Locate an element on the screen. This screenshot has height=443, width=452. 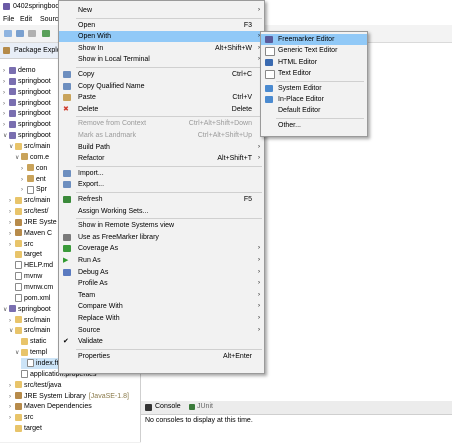
save-icon is located at coordinates (20, 33).